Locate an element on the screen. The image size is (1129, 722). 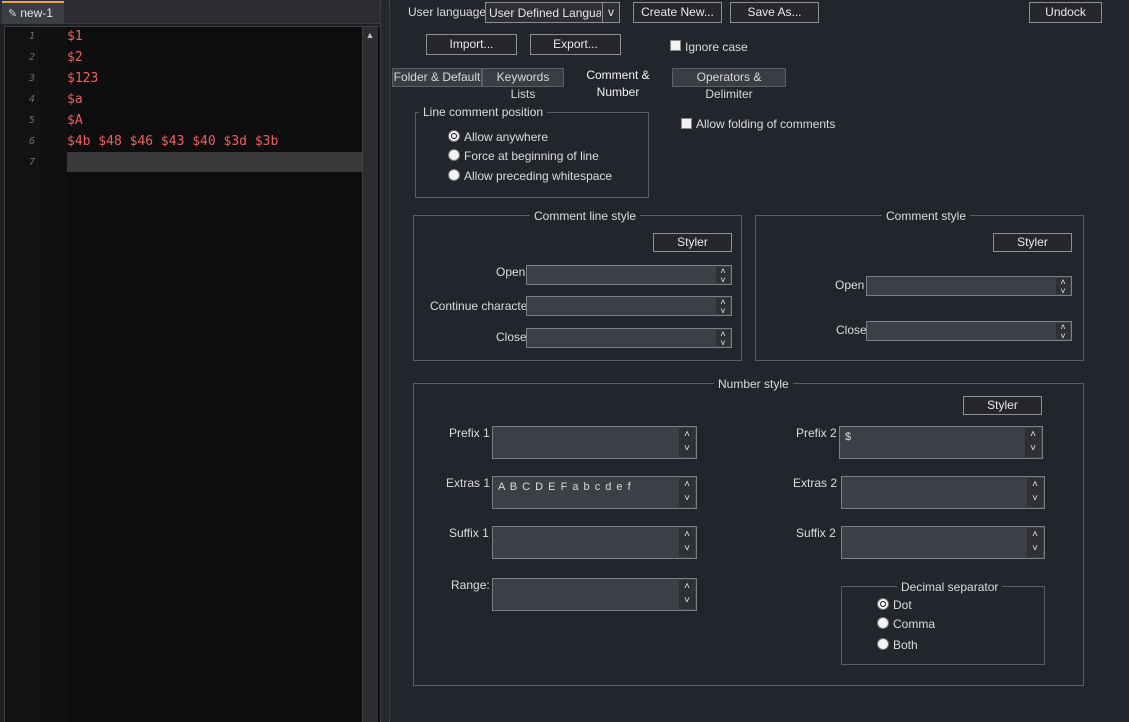
tab-keywords-lists: Keywords Lists is located at coordinates (523, 84).